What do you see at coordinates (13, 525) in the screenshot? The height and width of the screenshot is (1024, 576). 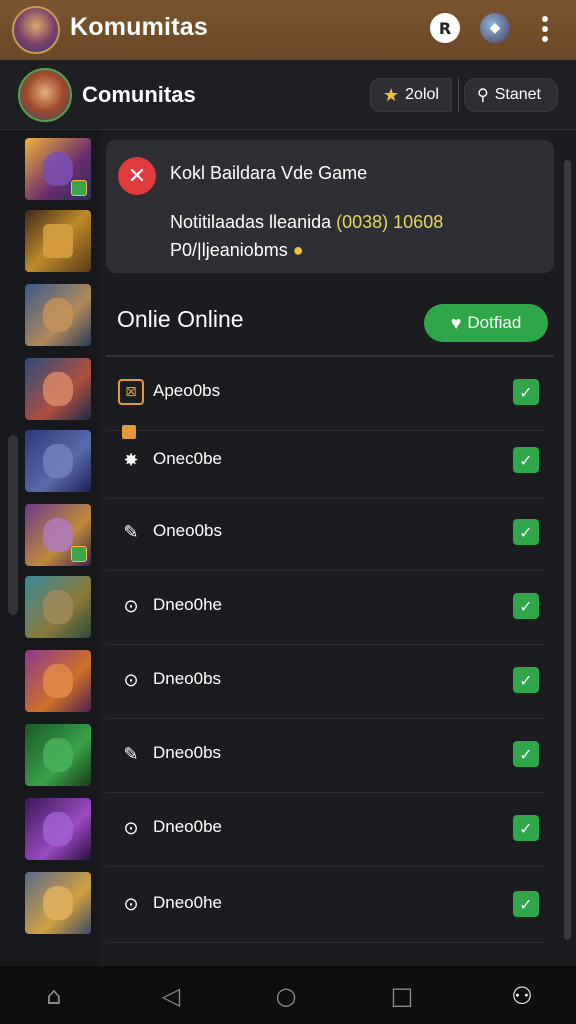 I see `sidebar-handle` at bounding box center [13, 525].